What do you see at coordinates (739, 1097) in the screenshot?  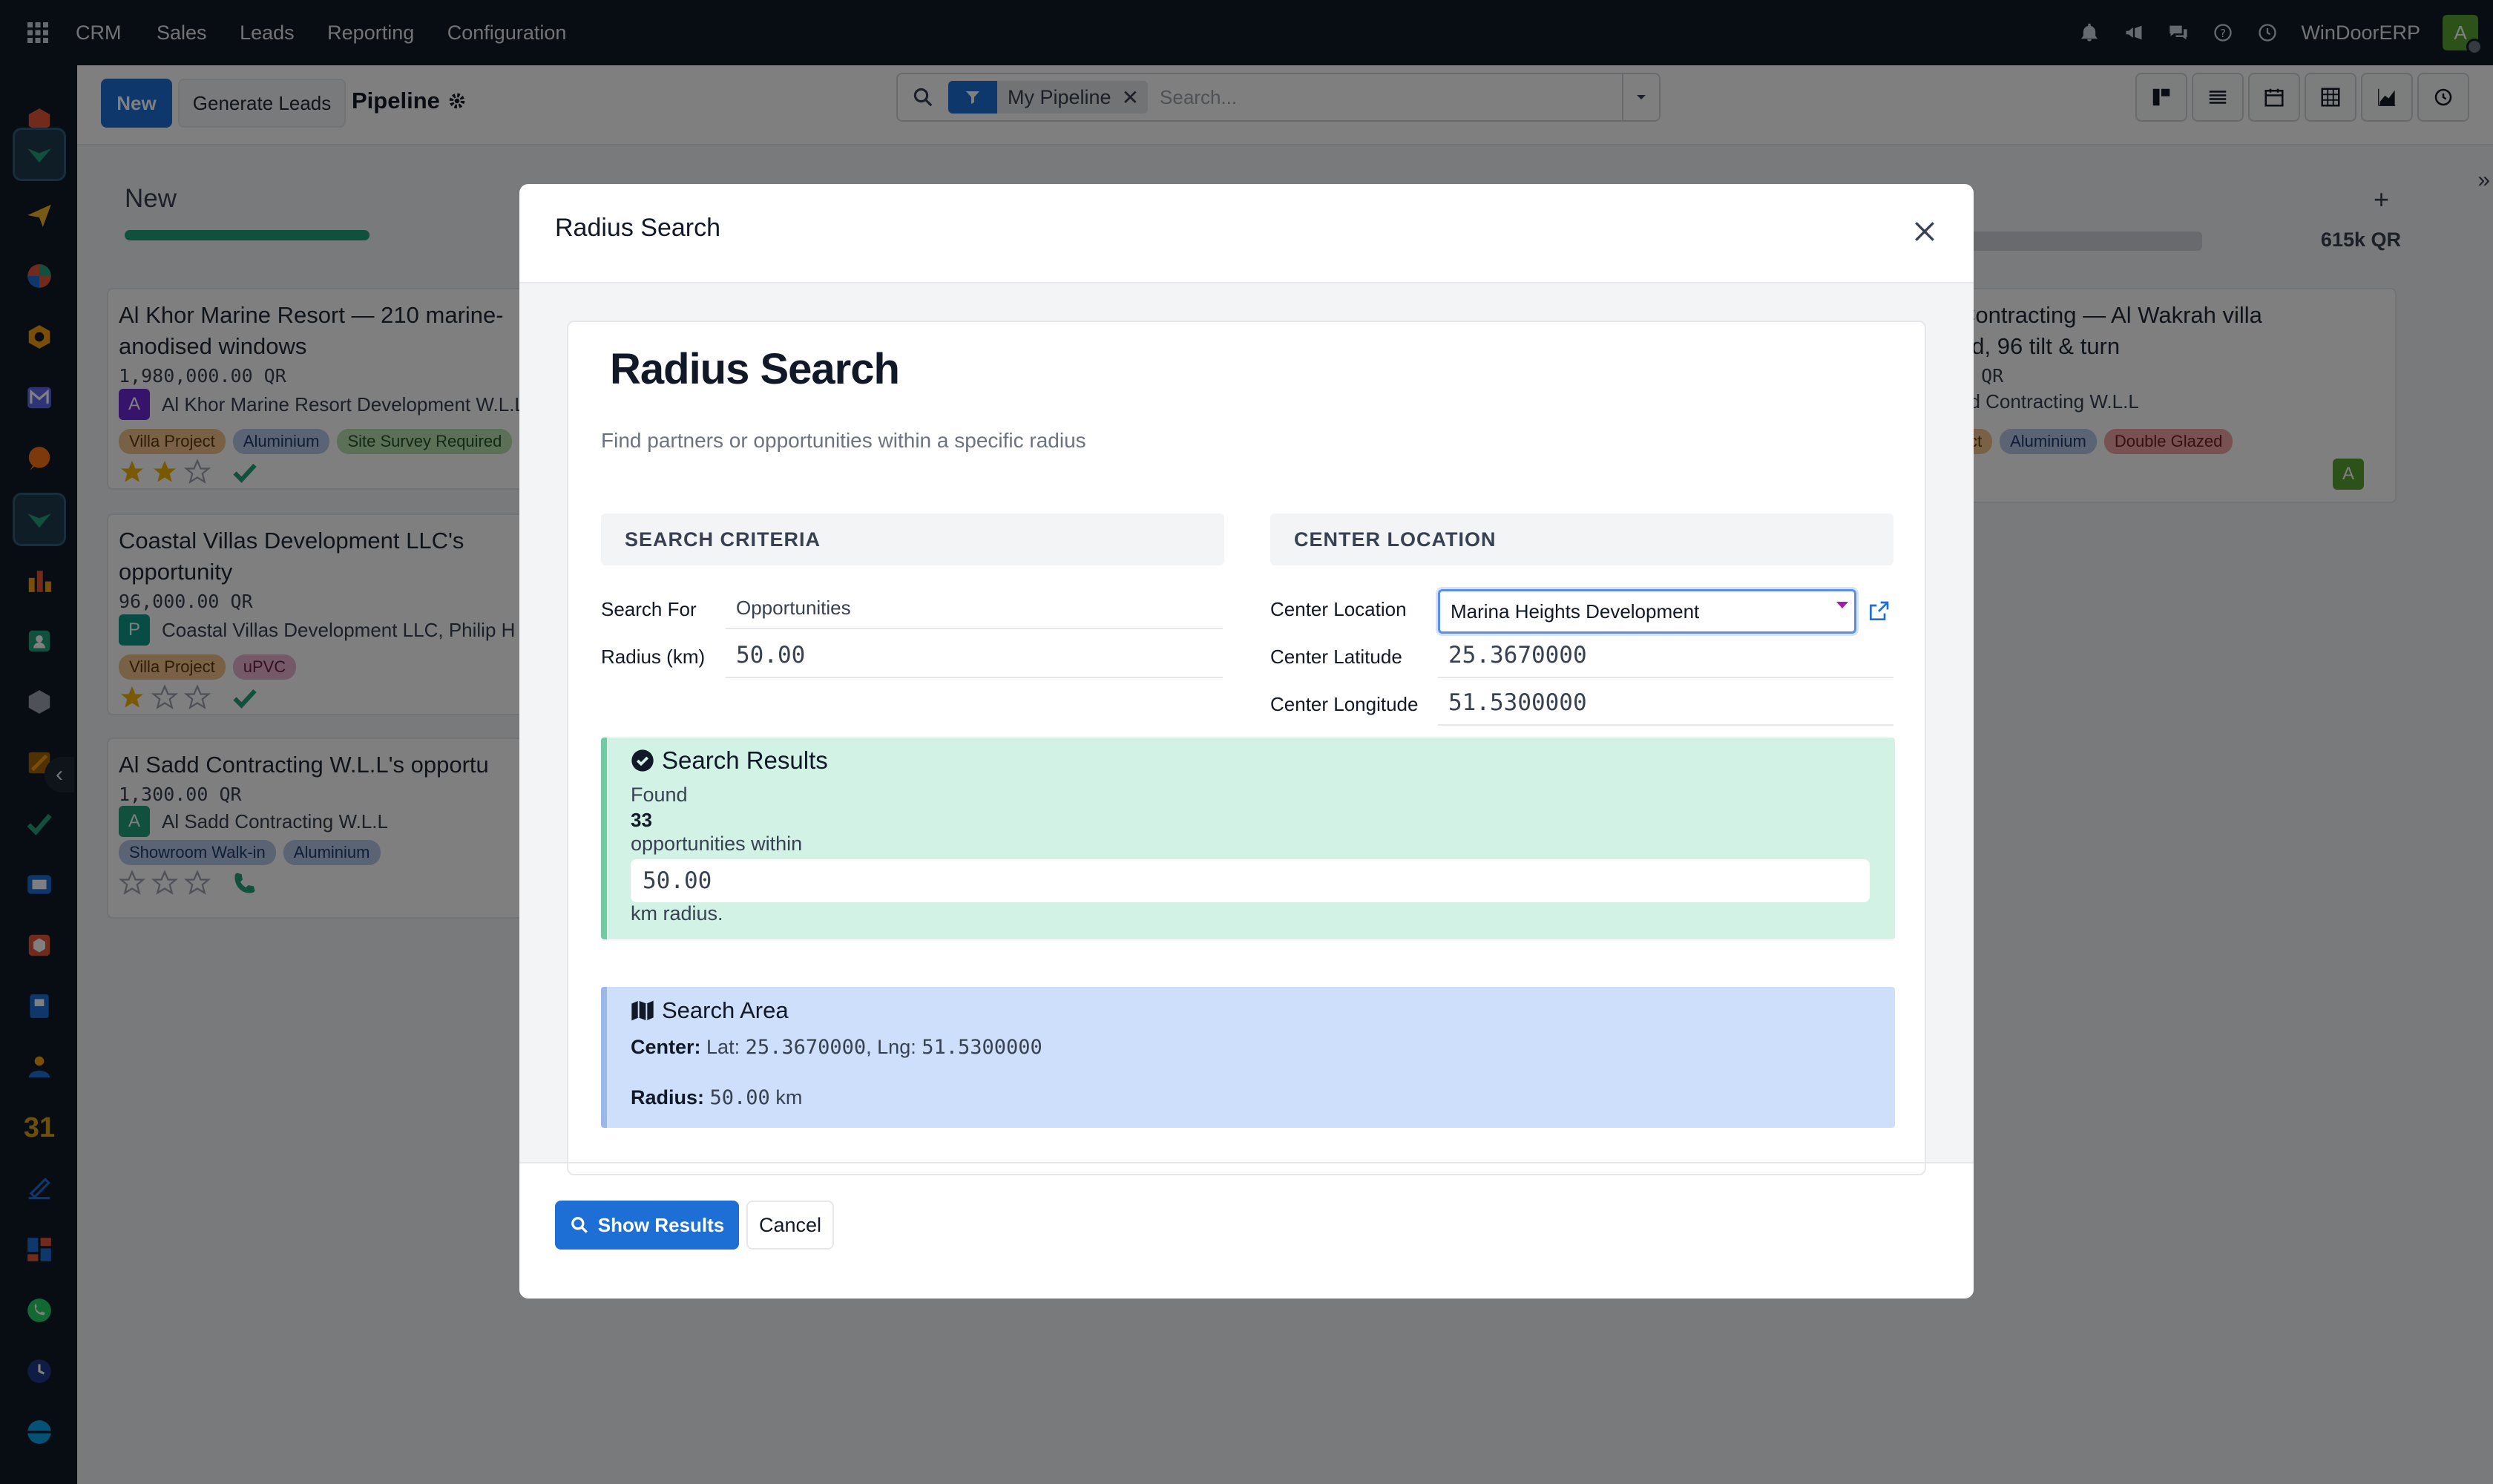 I see `area-radius-value: 50.00` at bounding box center [739, 1097].